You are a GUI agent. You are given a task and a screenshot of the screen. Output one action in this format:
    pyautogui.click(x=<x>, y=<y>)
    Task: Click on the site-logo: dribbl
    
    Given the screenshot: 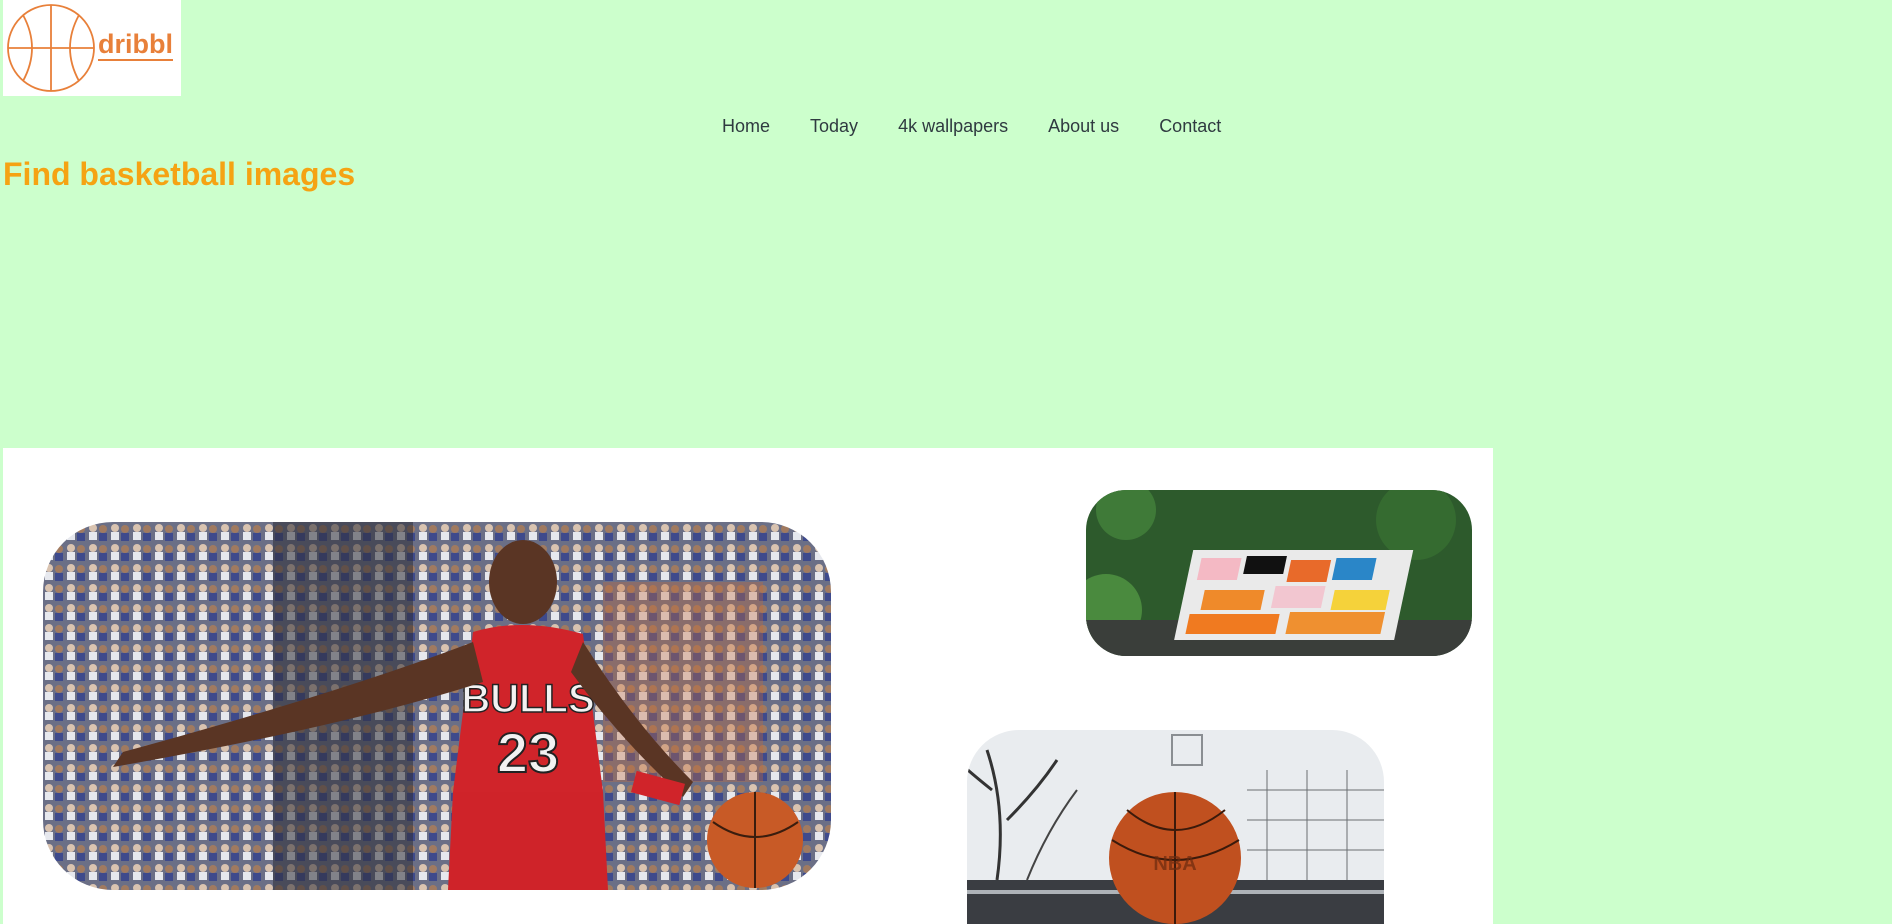 What is the action you would take?
    pyautogui.click(x=92, y=48)
    